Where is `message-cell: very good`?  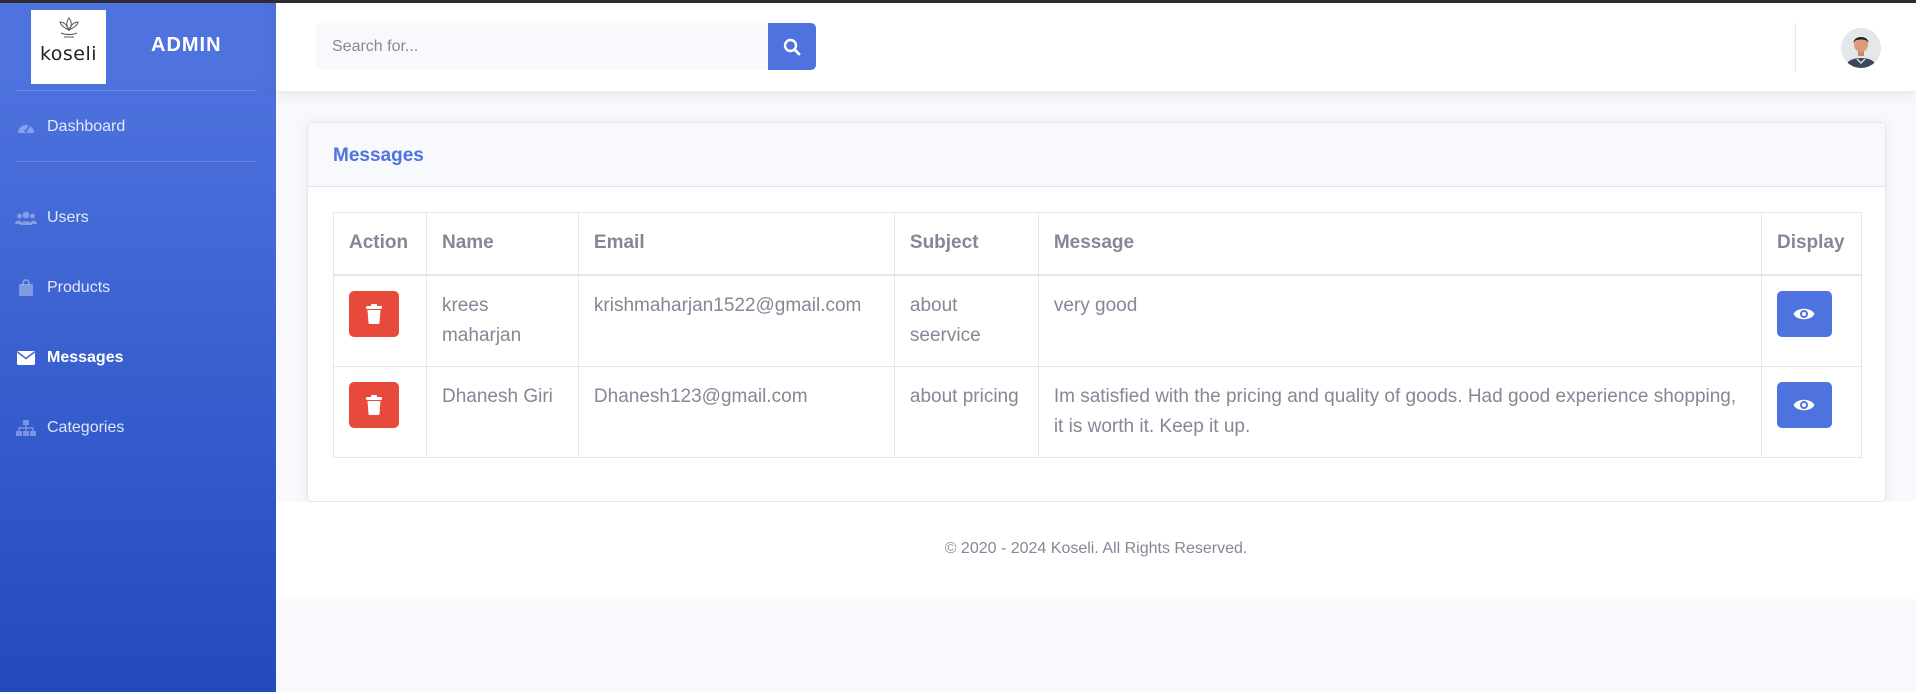
message-cell: very good is located at coordinates (1399, 320).